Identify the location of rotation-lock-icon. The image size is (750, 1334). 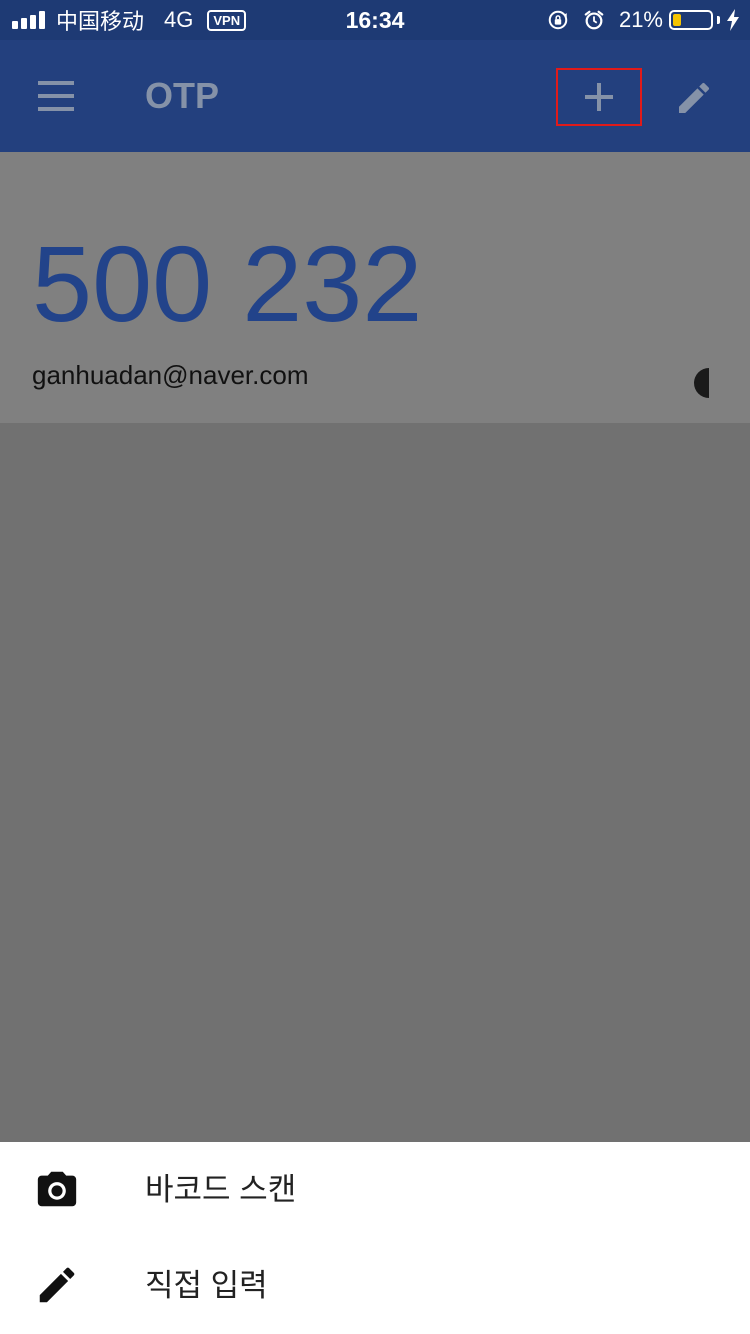
(558, 20).